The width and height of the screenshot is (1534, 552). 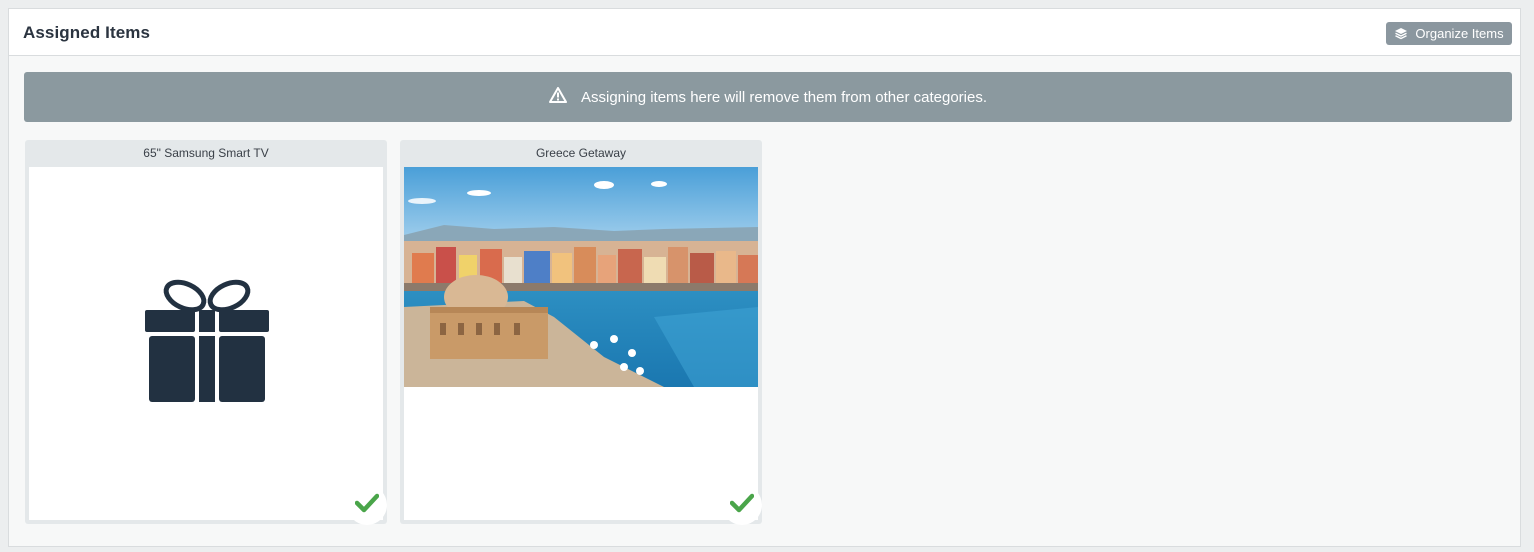 I want to click on warning-icon, so click(x=558, y=97).